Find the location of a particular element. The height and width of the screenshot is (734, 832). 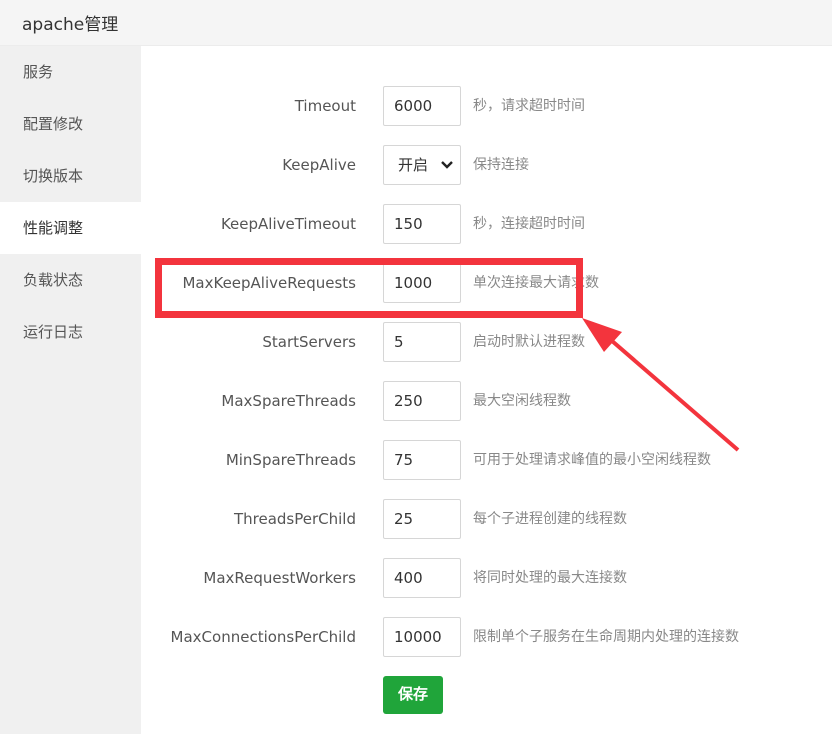

form-row-max-keepalive-requests: MaxKeepAliveRequests 1000 单次连接最大请求数 is located at coordinates (486, 283).